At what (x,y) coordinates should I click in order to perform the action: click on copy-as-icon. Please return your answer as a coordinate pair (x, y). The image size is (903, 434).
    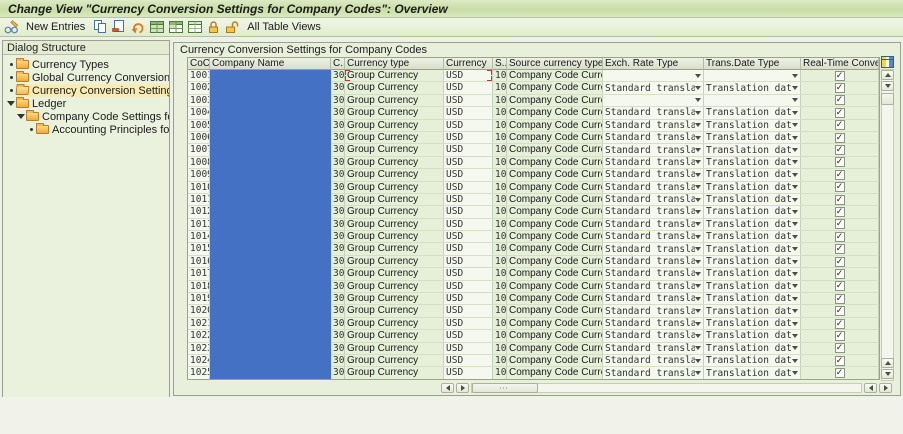
    Looking at the image, I should click on (99, 27).